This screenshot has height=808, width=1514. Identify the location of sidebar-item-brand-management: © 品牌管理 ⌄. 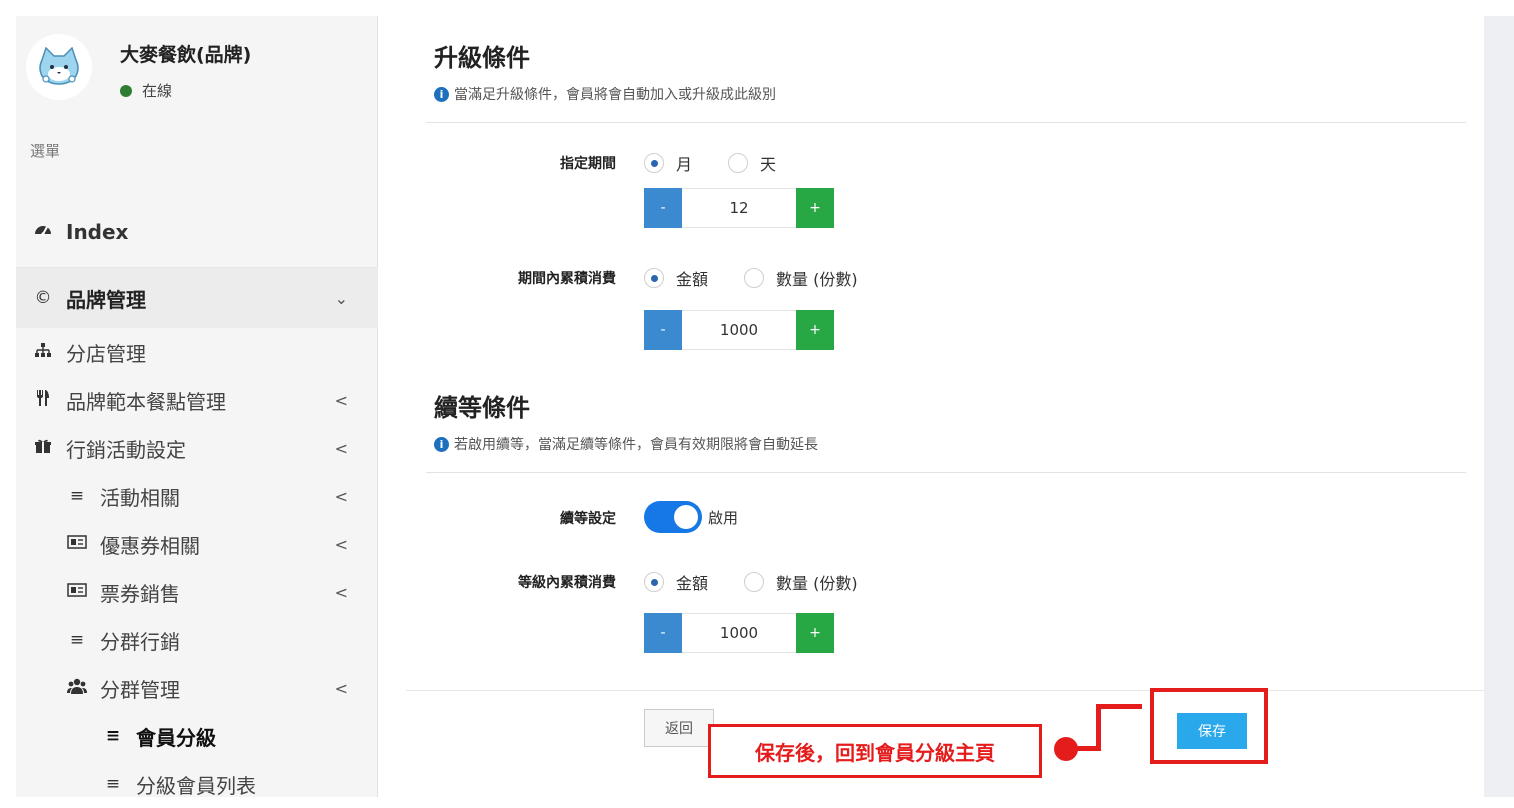
(197, 298).